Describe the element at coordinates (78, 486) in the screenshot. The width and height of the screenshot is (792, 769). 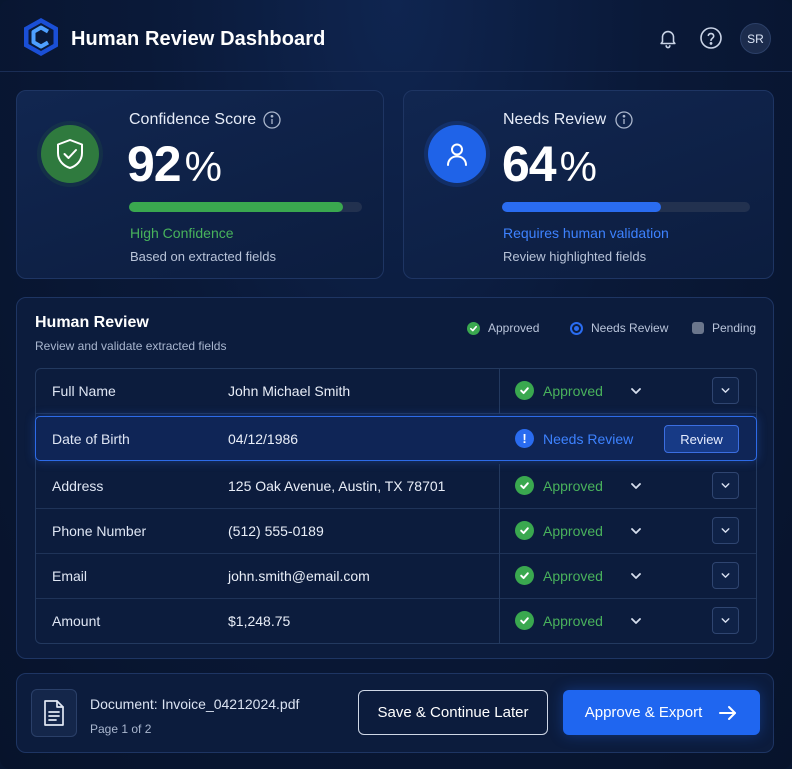
I see `field-label: Address` at that location.